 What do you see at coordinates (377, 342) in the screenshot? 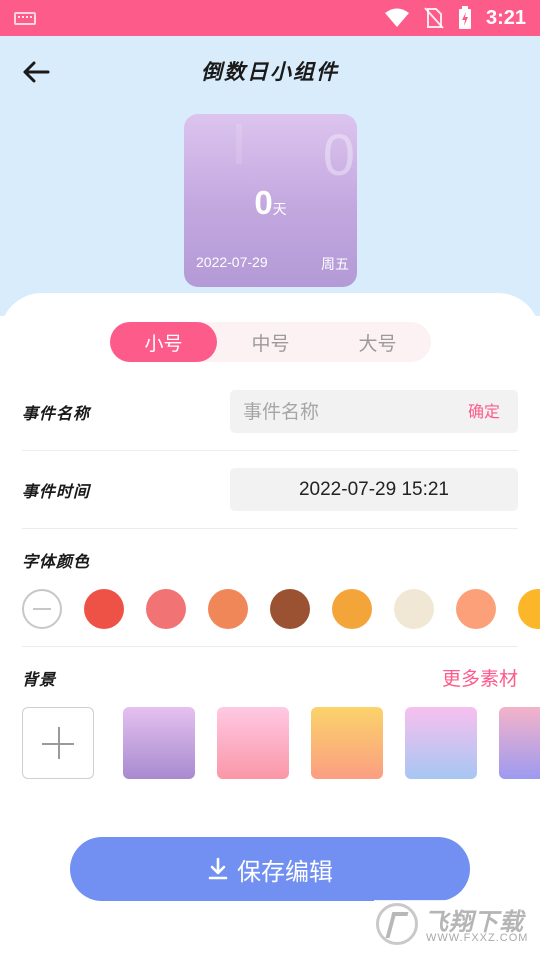
I see `tab-large: 大号` at bounding box center [377, 342].